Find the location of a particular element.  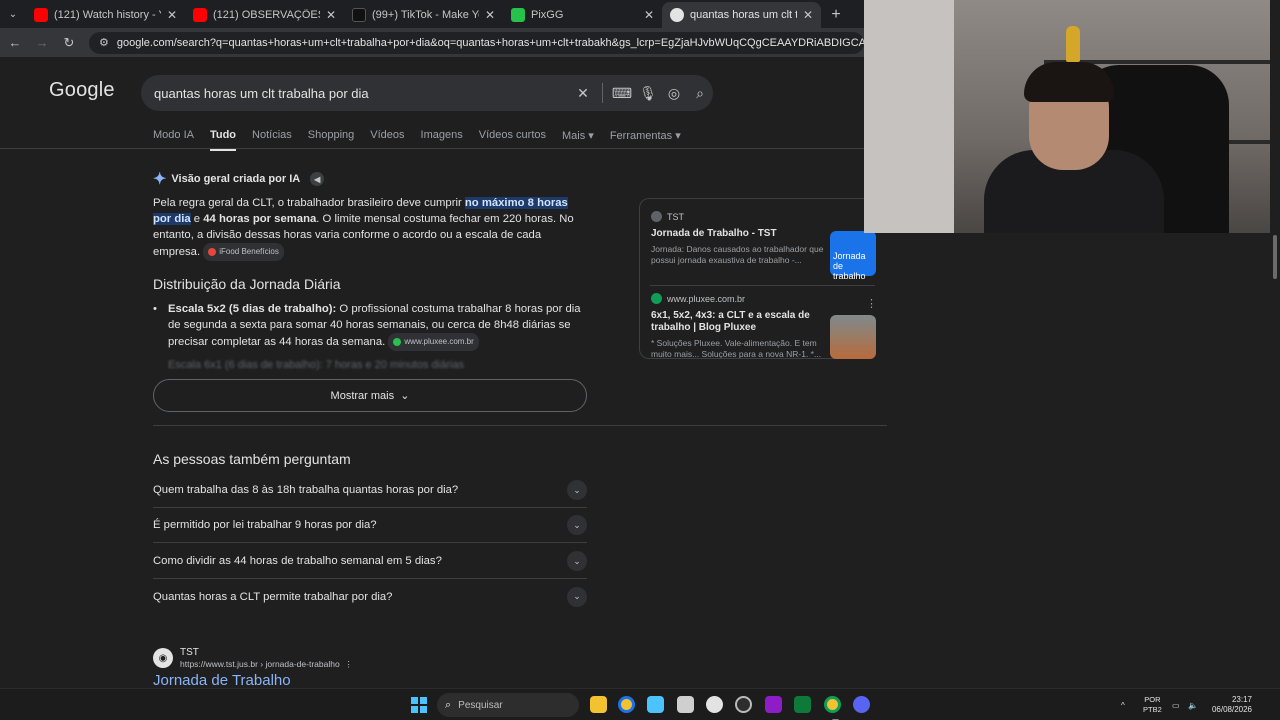

browser-tab: (121) OBSERVAÇÕES DIÁRIAS (| ✕ is located at coordinates (264, 15).